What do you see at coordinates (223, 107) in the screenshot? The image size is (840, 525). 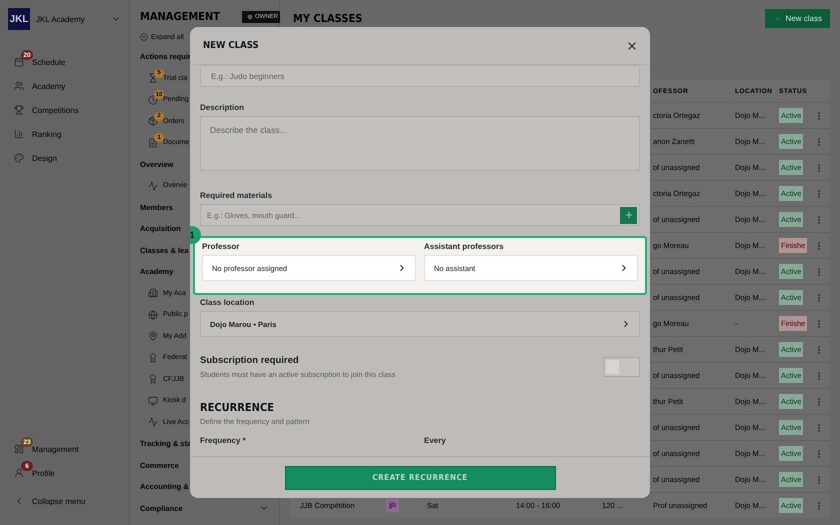 I see `field-label: Description` at bounding box center [223, 107].